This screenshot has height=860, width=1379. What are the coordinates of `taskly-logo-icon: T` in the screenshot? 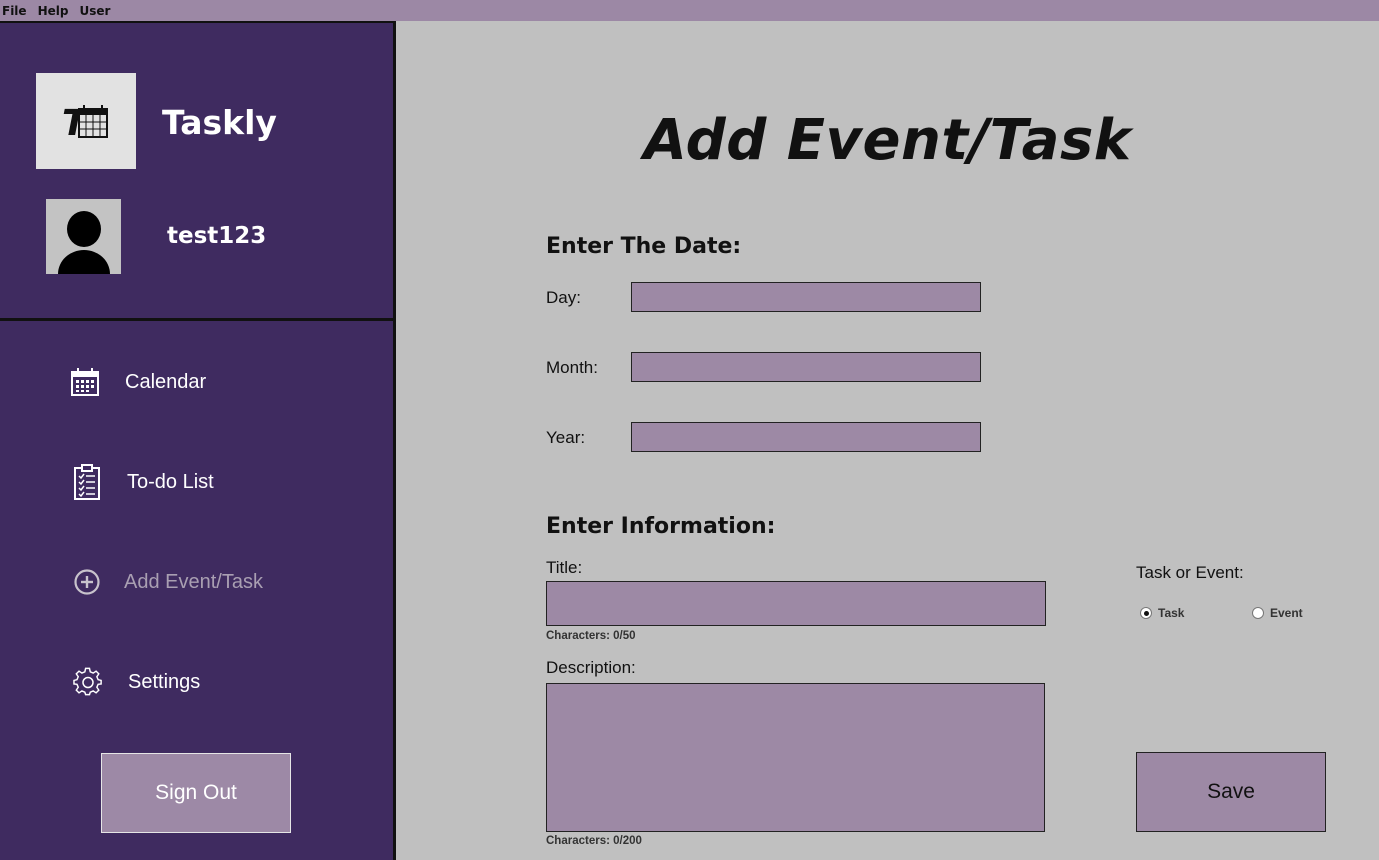 It's located at (85, 122).